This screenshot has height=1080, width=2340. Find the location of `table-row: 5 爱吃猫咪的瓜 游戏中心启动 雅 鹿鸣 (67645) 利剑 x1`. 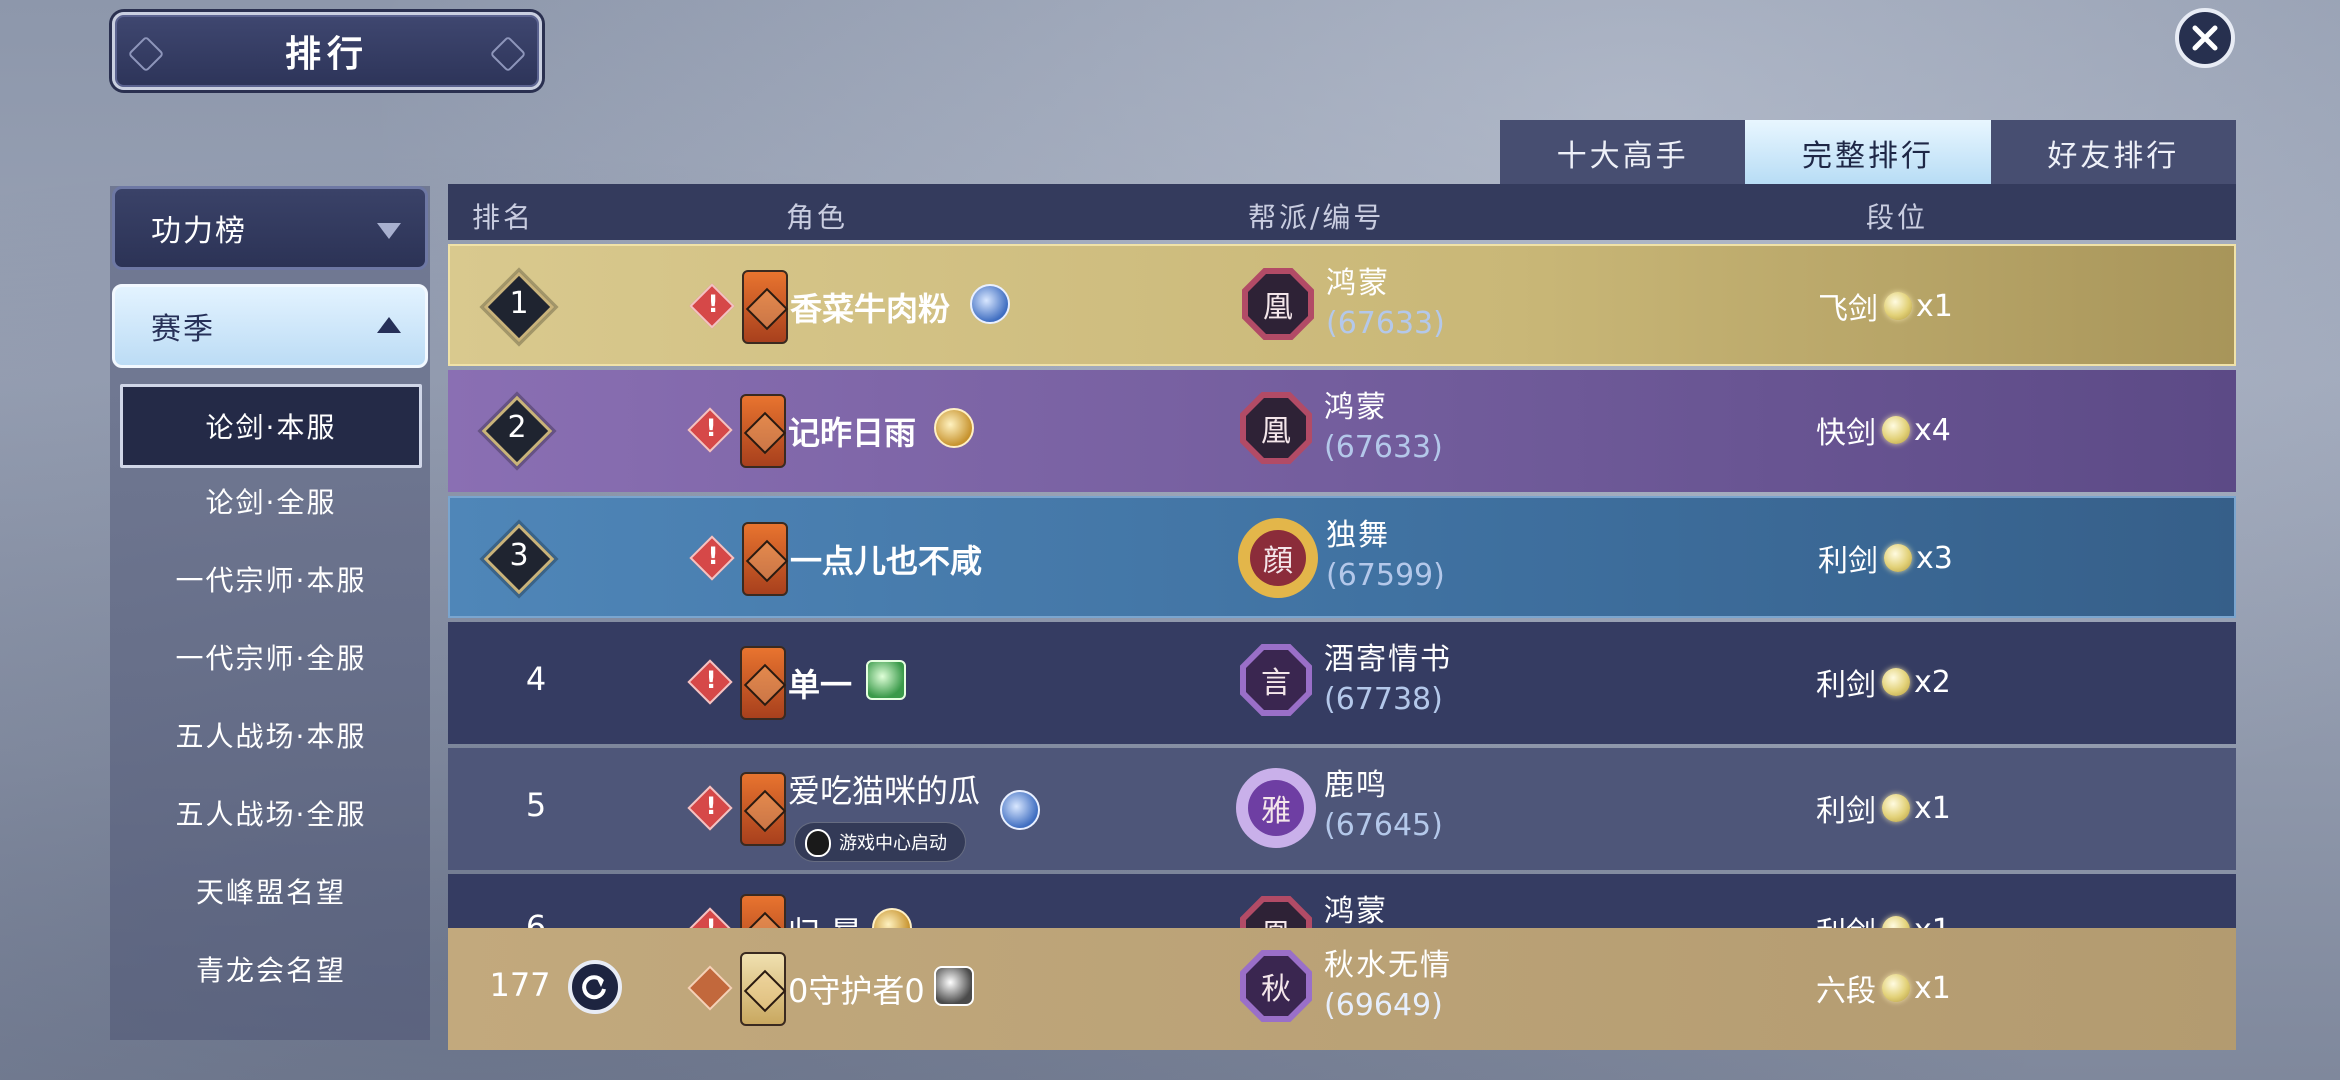

table-row: 5 爱吃猫咪的瓜 游戏中心启动 雅 鹿鸣 (67645) 利剑 x1 is located at coordinates (1342, 809).